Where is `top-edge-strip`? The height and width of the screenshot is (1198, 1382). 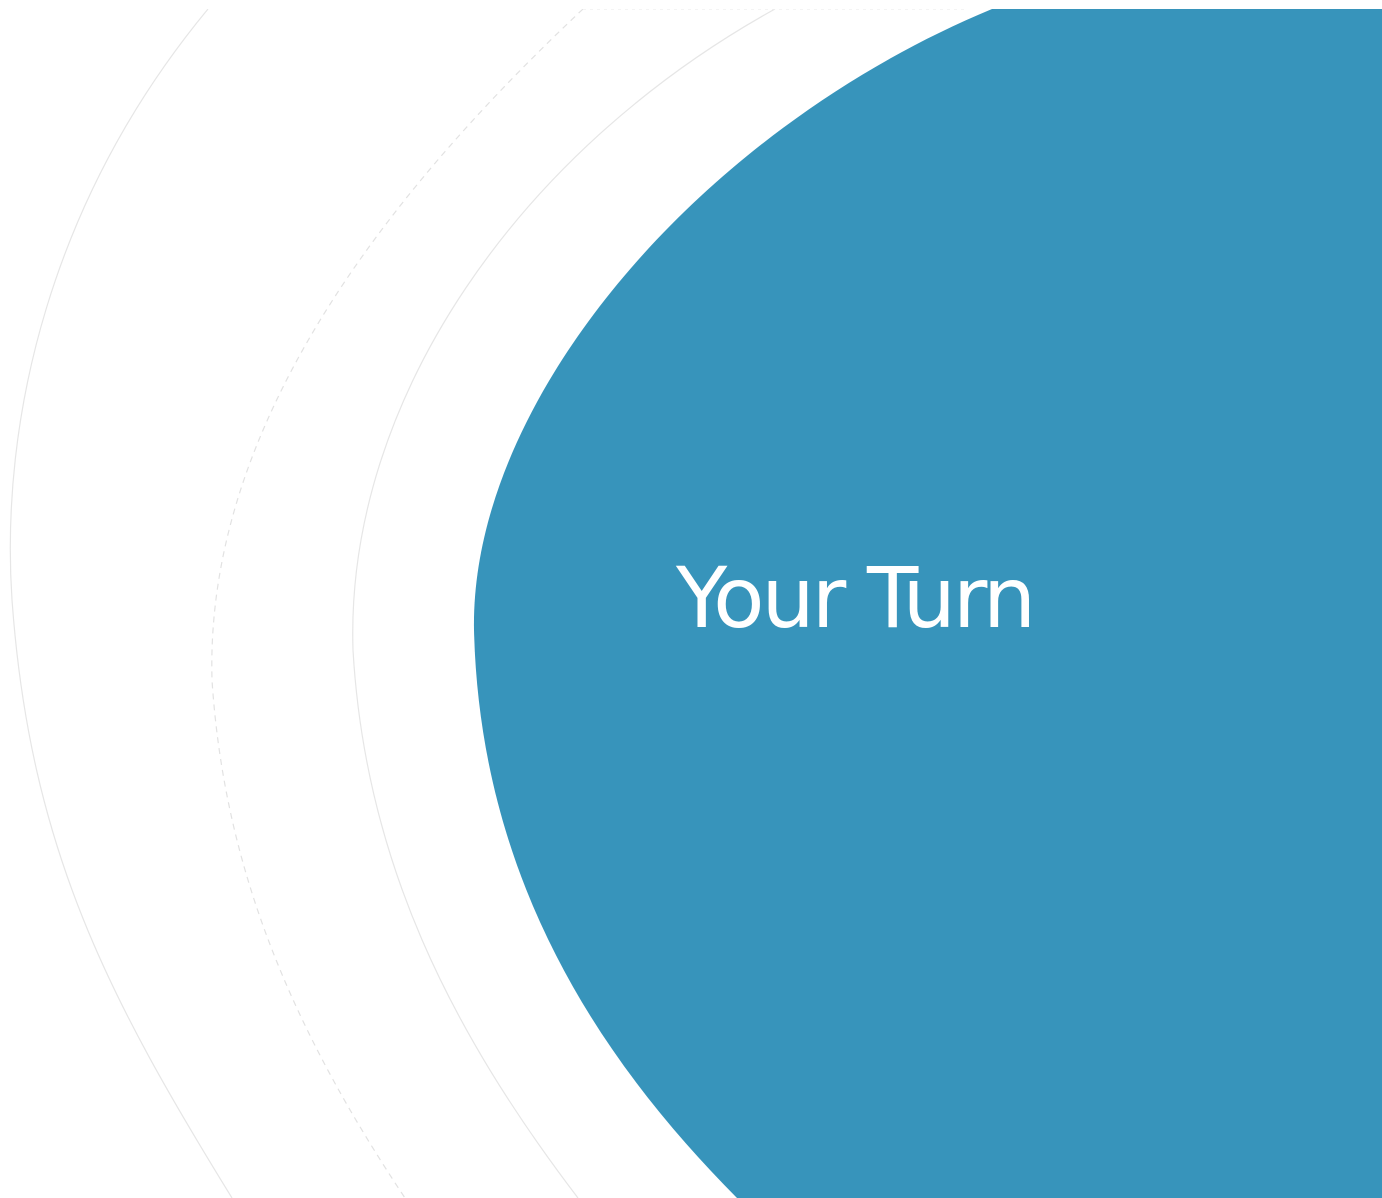 top-edge-strip is located at coordinates (691, 4).